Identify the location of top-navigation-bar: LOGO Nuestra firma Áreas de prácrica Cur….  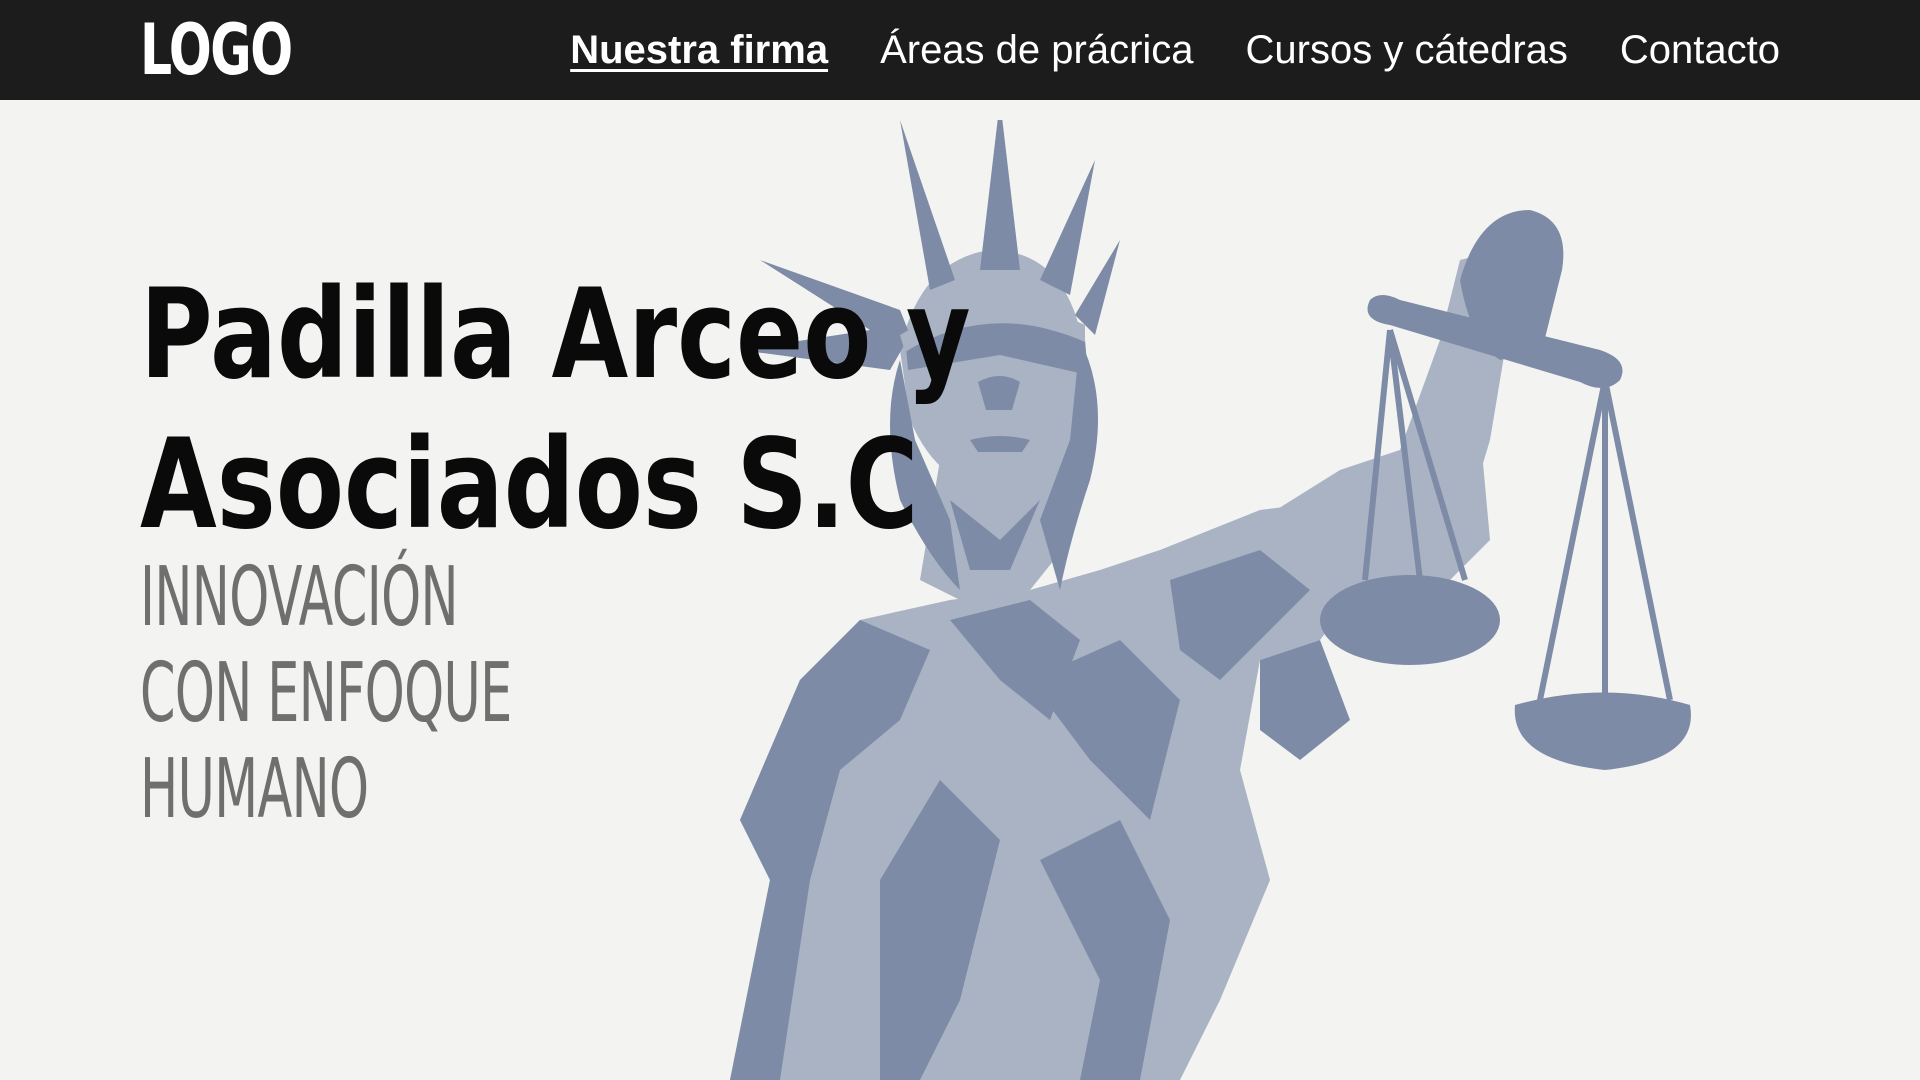
(960, 50).